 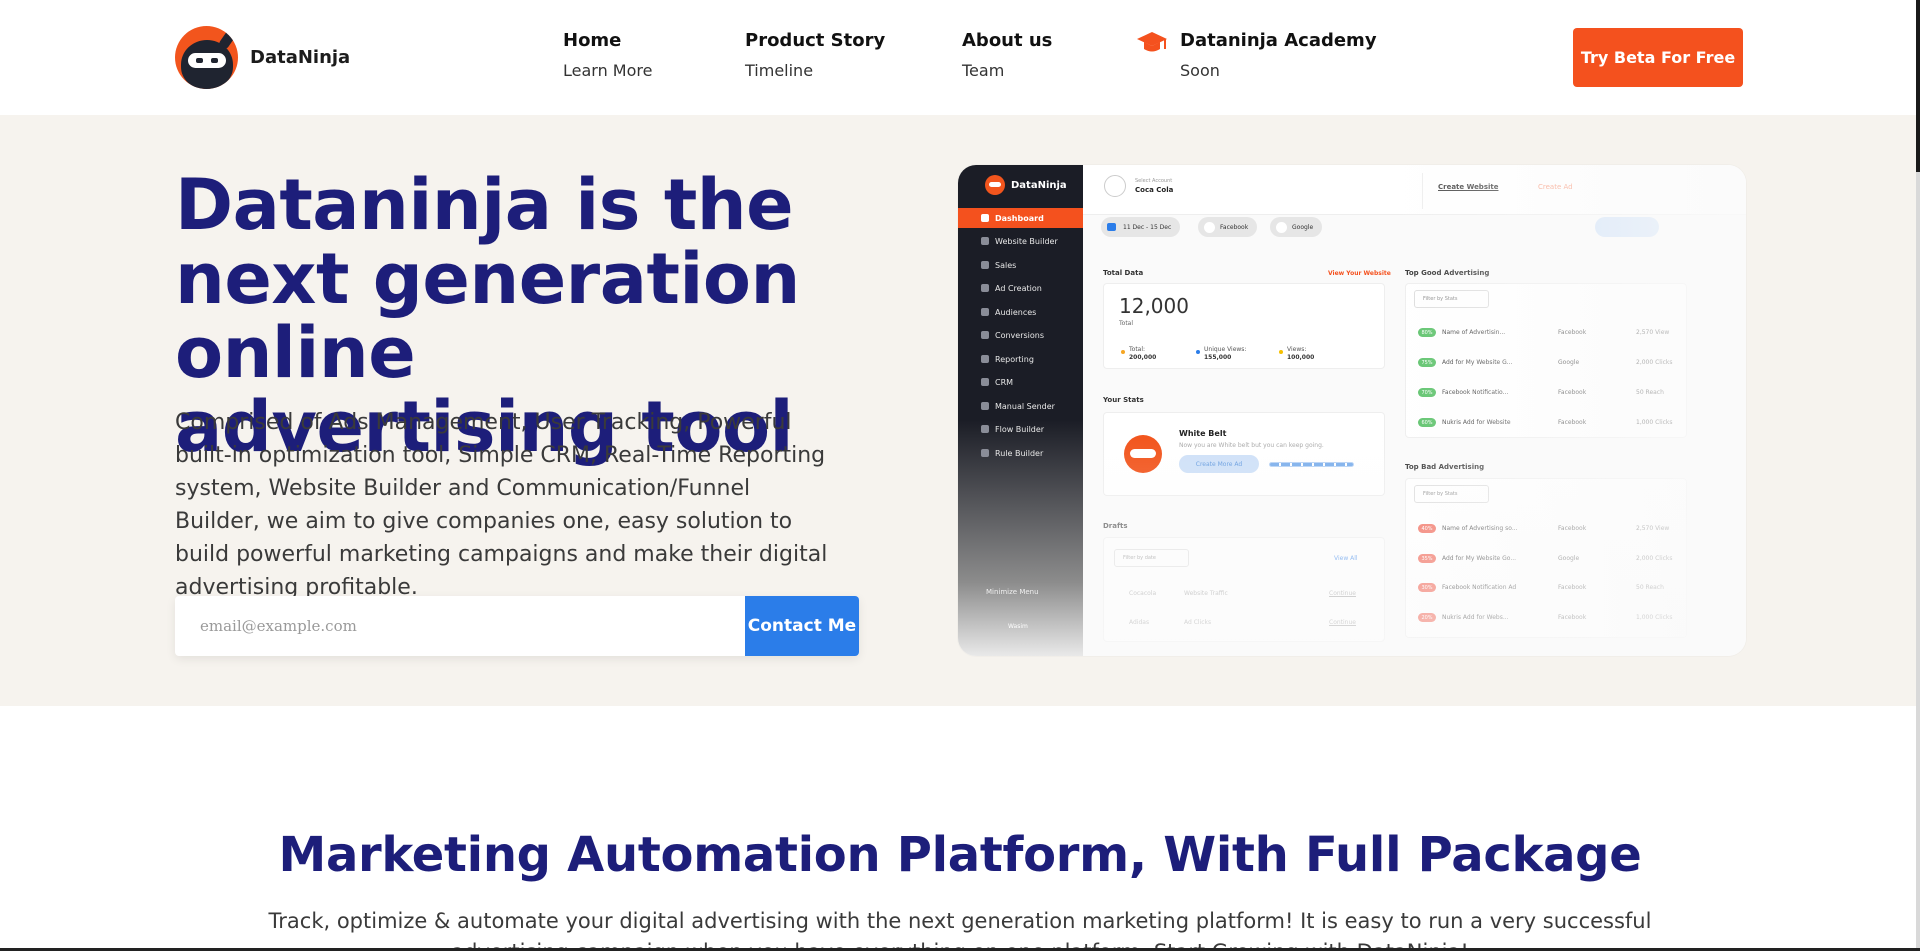 I want to click on preview-sidebar-label: CRM, so click(x=1004, y=382).